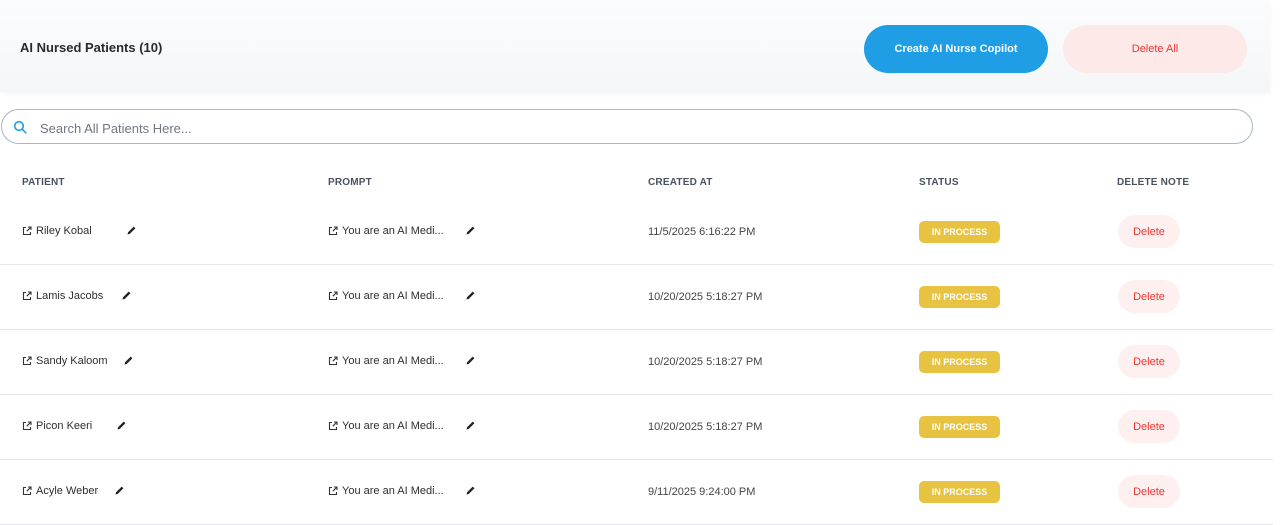 The height and width of the screenshot is (525, 1280). I want to click on patient-name: Picon Keeri, so click(64, 426).